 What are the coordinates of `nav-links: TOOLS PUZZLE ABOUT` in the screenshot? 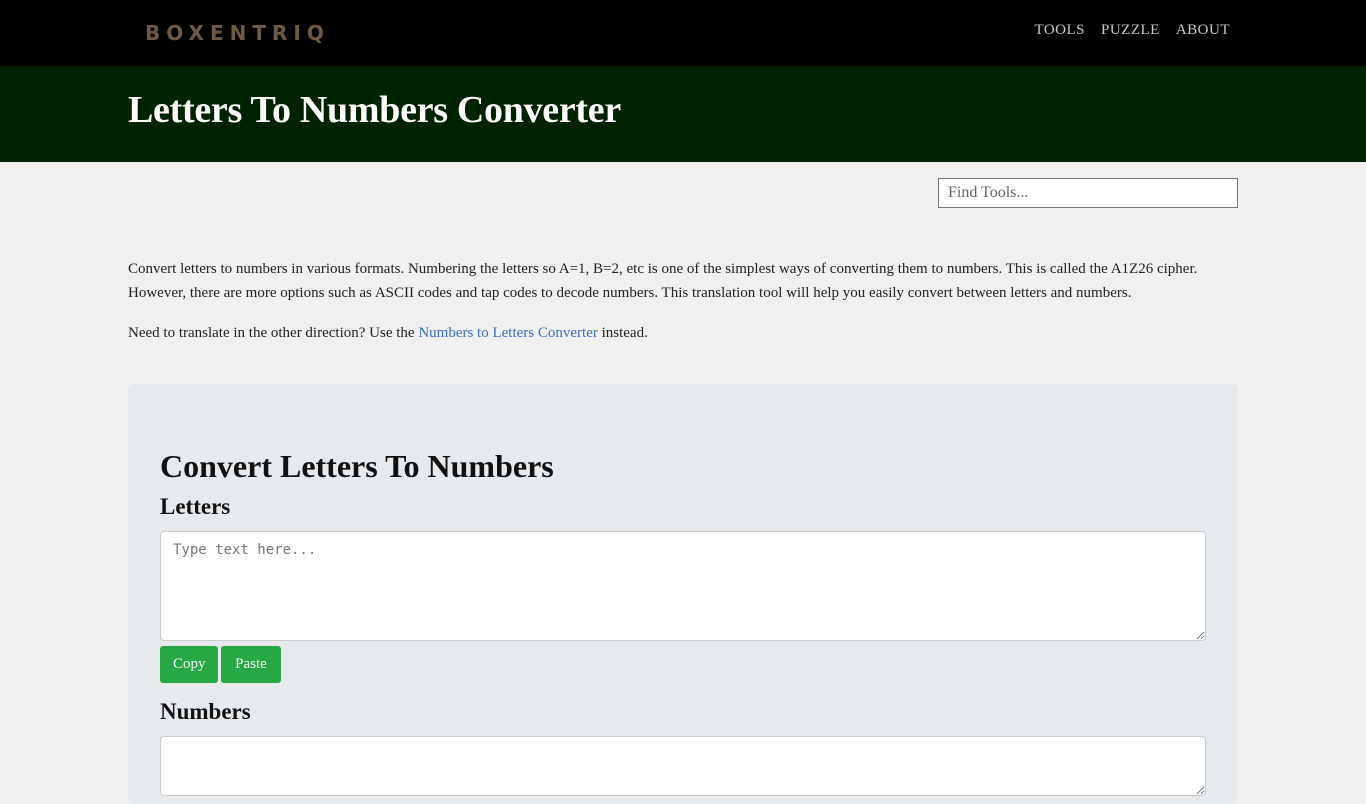 It's located at (1132, 30).